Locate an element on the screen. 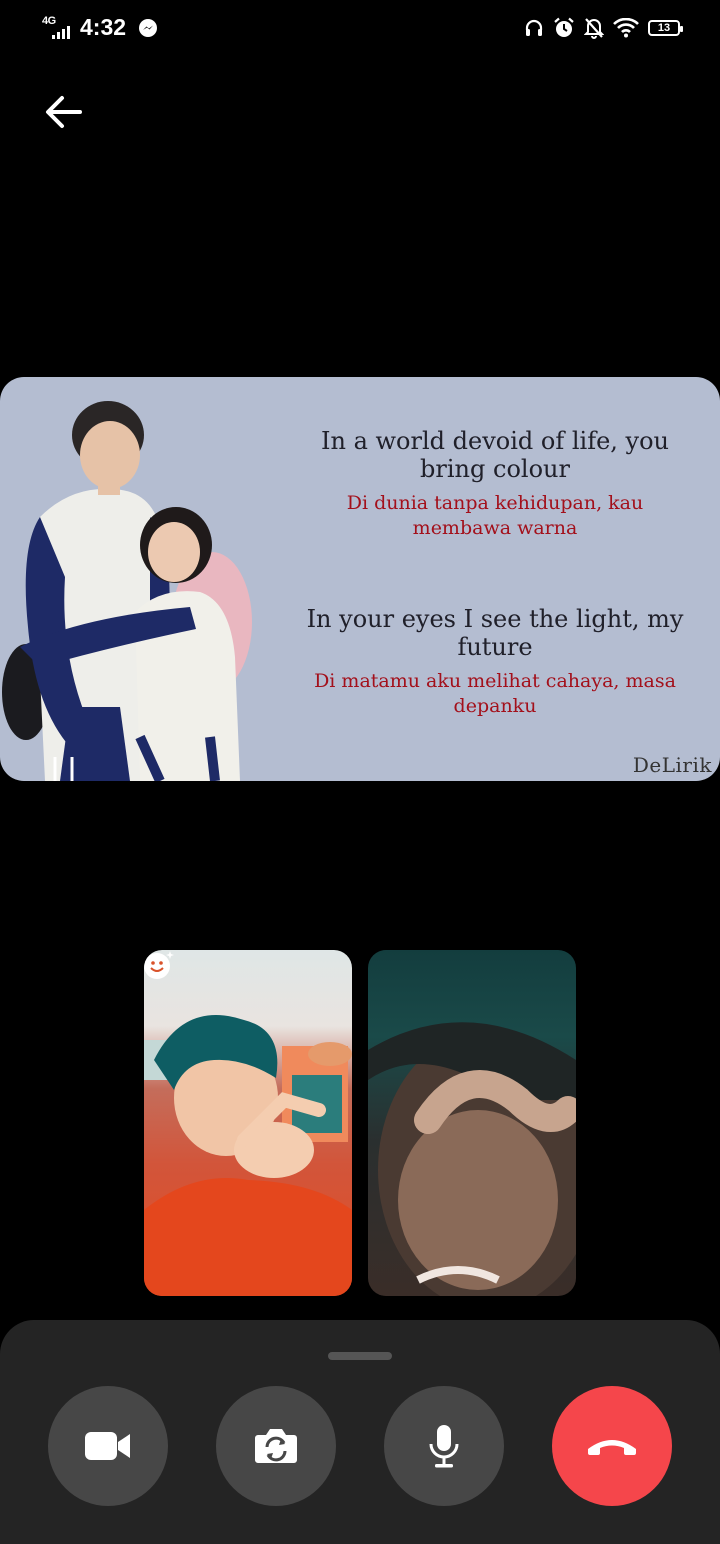 The height and width of the screenshot is (1544, 720). couple-illustration is located at coordinates (127, 591).